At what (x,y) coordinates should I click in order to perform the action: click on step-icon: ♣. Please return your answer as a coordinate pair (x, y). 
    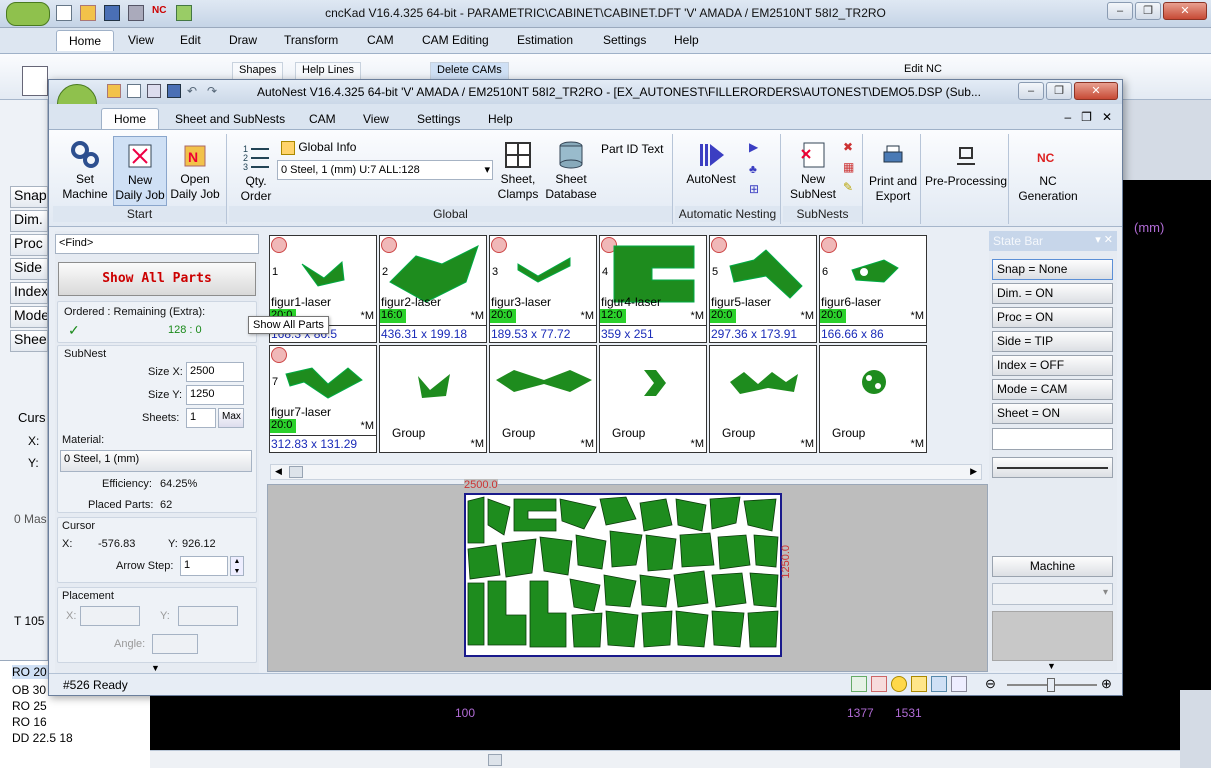
    Looking at the image, I should click on (753, 169).